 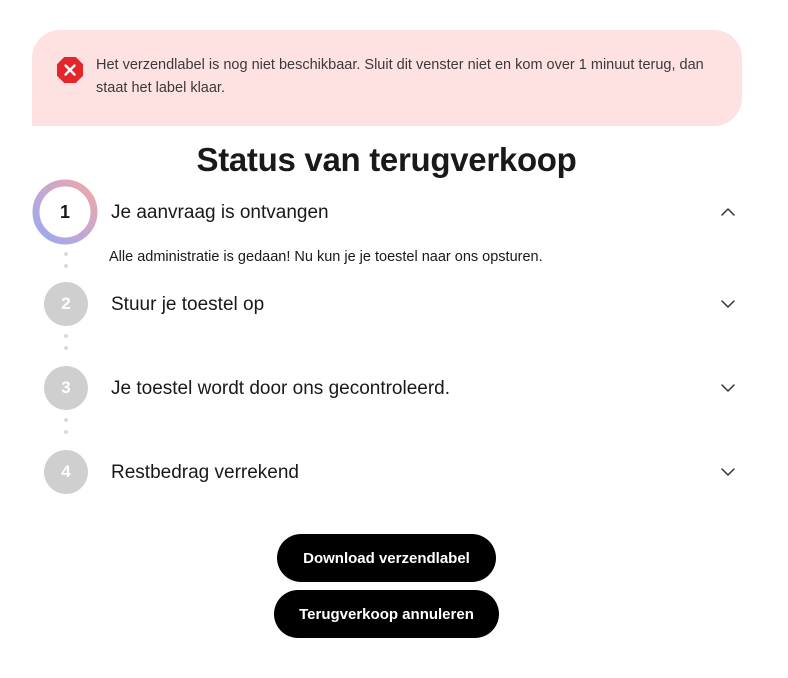 I want to click on step-2: 2 Stuur je toestel op, so click(x=388, y=304).